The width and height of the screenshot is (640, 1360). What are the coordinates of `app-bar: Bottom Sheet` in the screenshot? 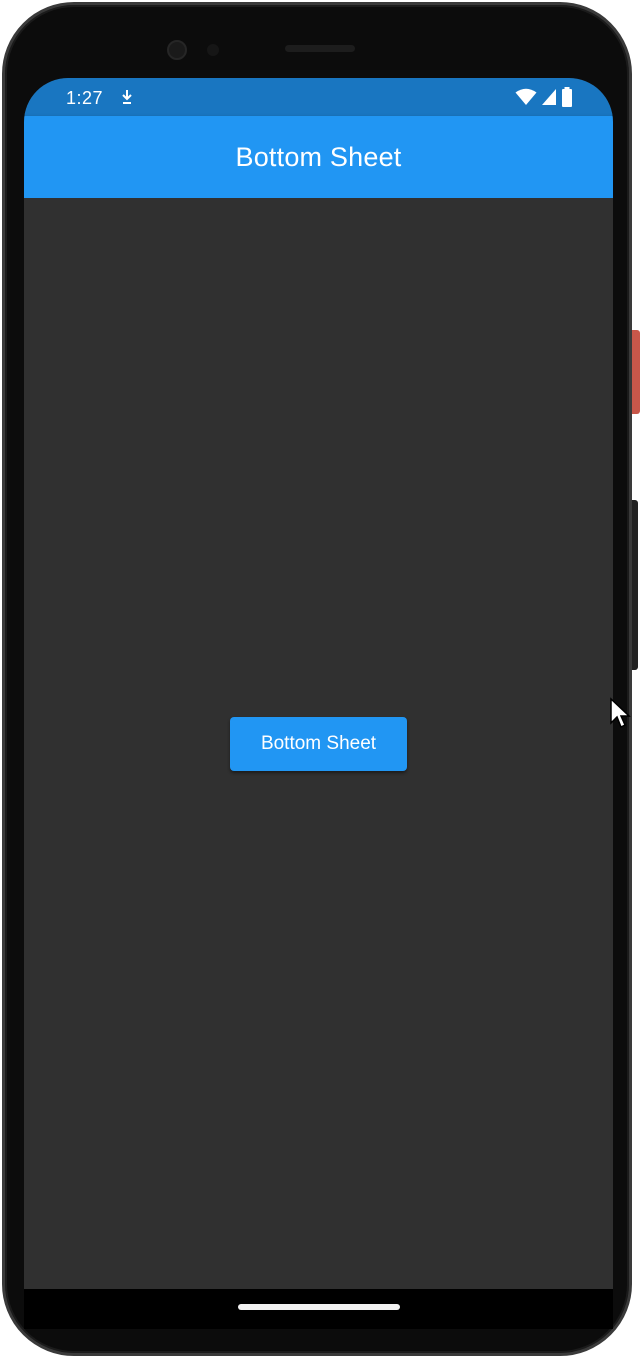 It's located at (318, 157).